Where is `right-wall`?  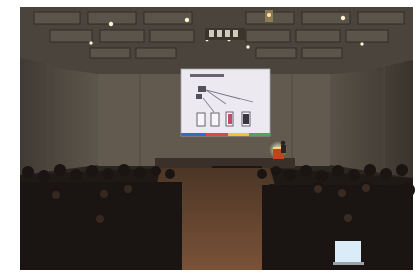
right-wall is located at coordinates (371, 119).